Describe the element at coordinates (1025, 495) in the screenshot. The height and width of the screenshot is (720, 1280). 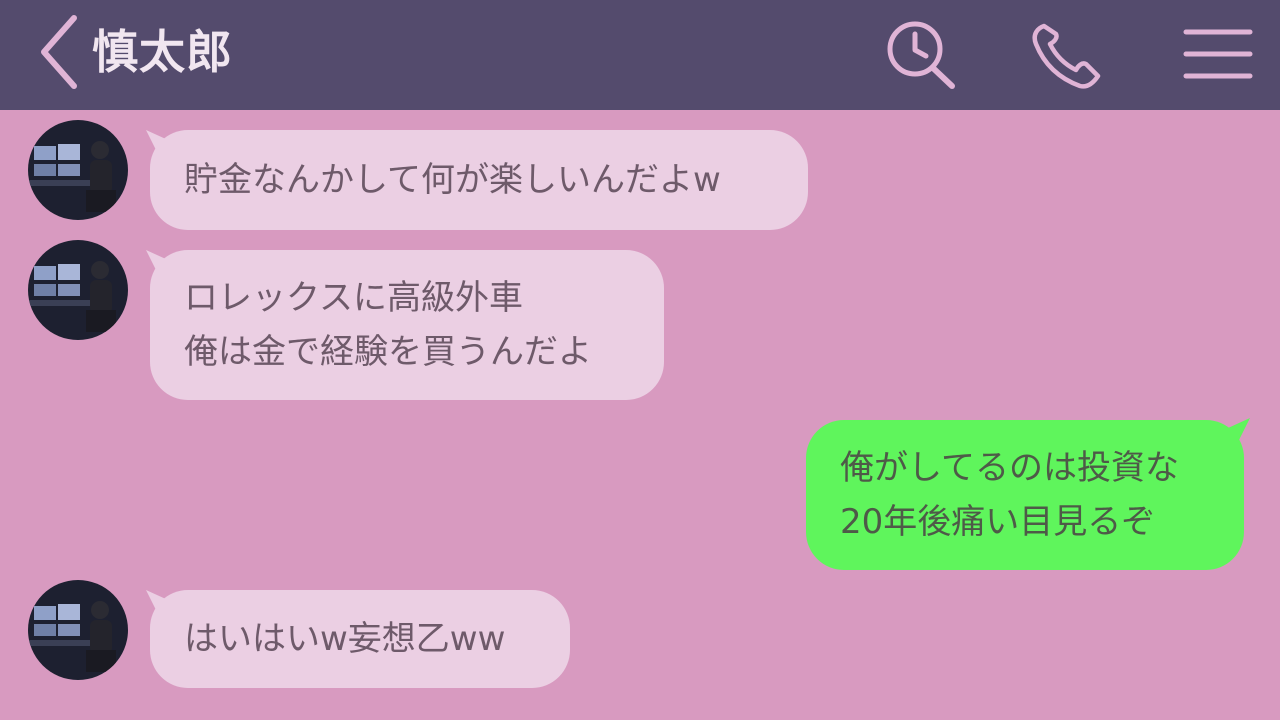
I see `message-bubble-outgoing: 俺がしてるのは投資な 20年後痛い目見るぞ` at that location.